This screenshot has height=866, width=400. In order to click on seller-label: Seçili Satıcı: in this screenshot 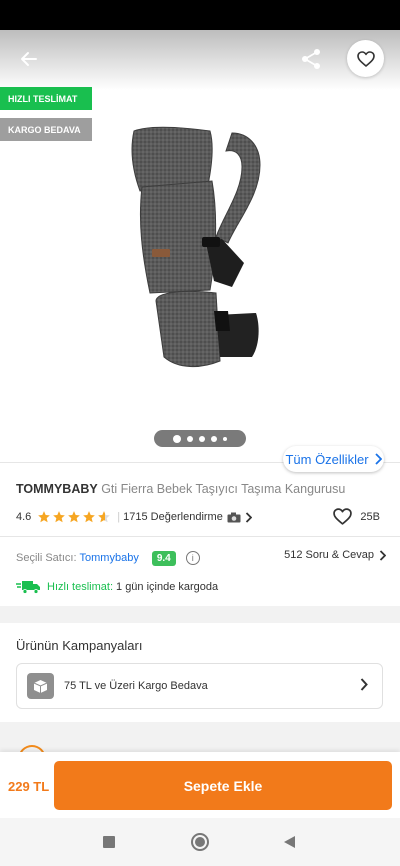, I will do `click(46, 558)`.